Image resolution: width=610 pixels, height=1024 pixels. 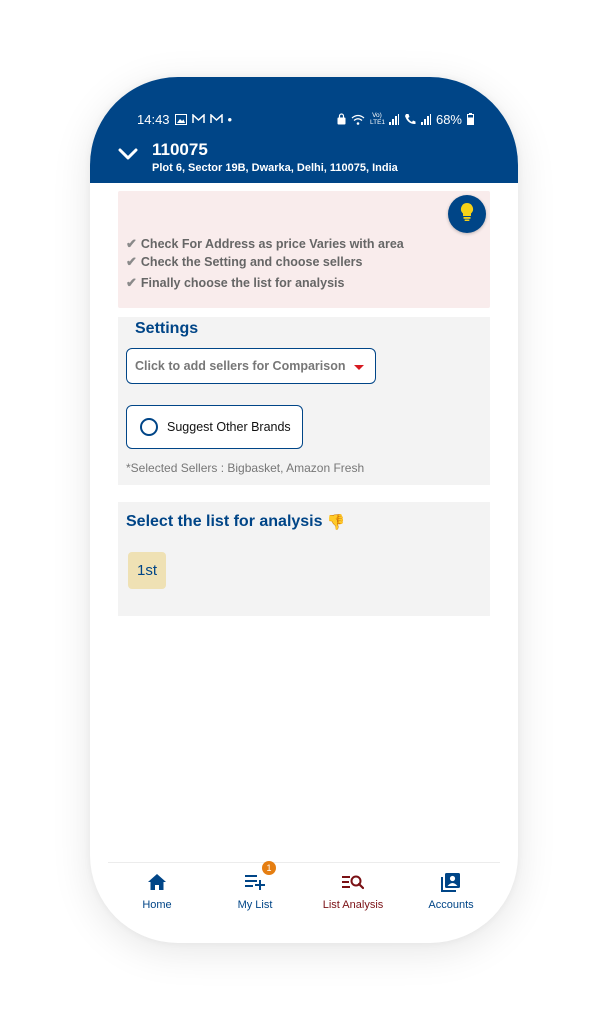 I want to click on lightbulb-icon, so click(x=467, y=214).